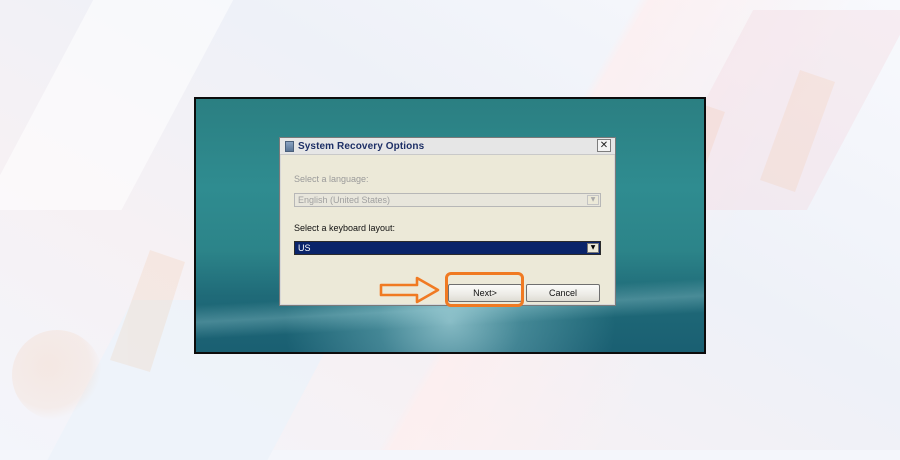  Describe the element at coordinates (447, 146) in the screenshot. I see `dialog-titlebar: System Recovery Options ✕` at that location.